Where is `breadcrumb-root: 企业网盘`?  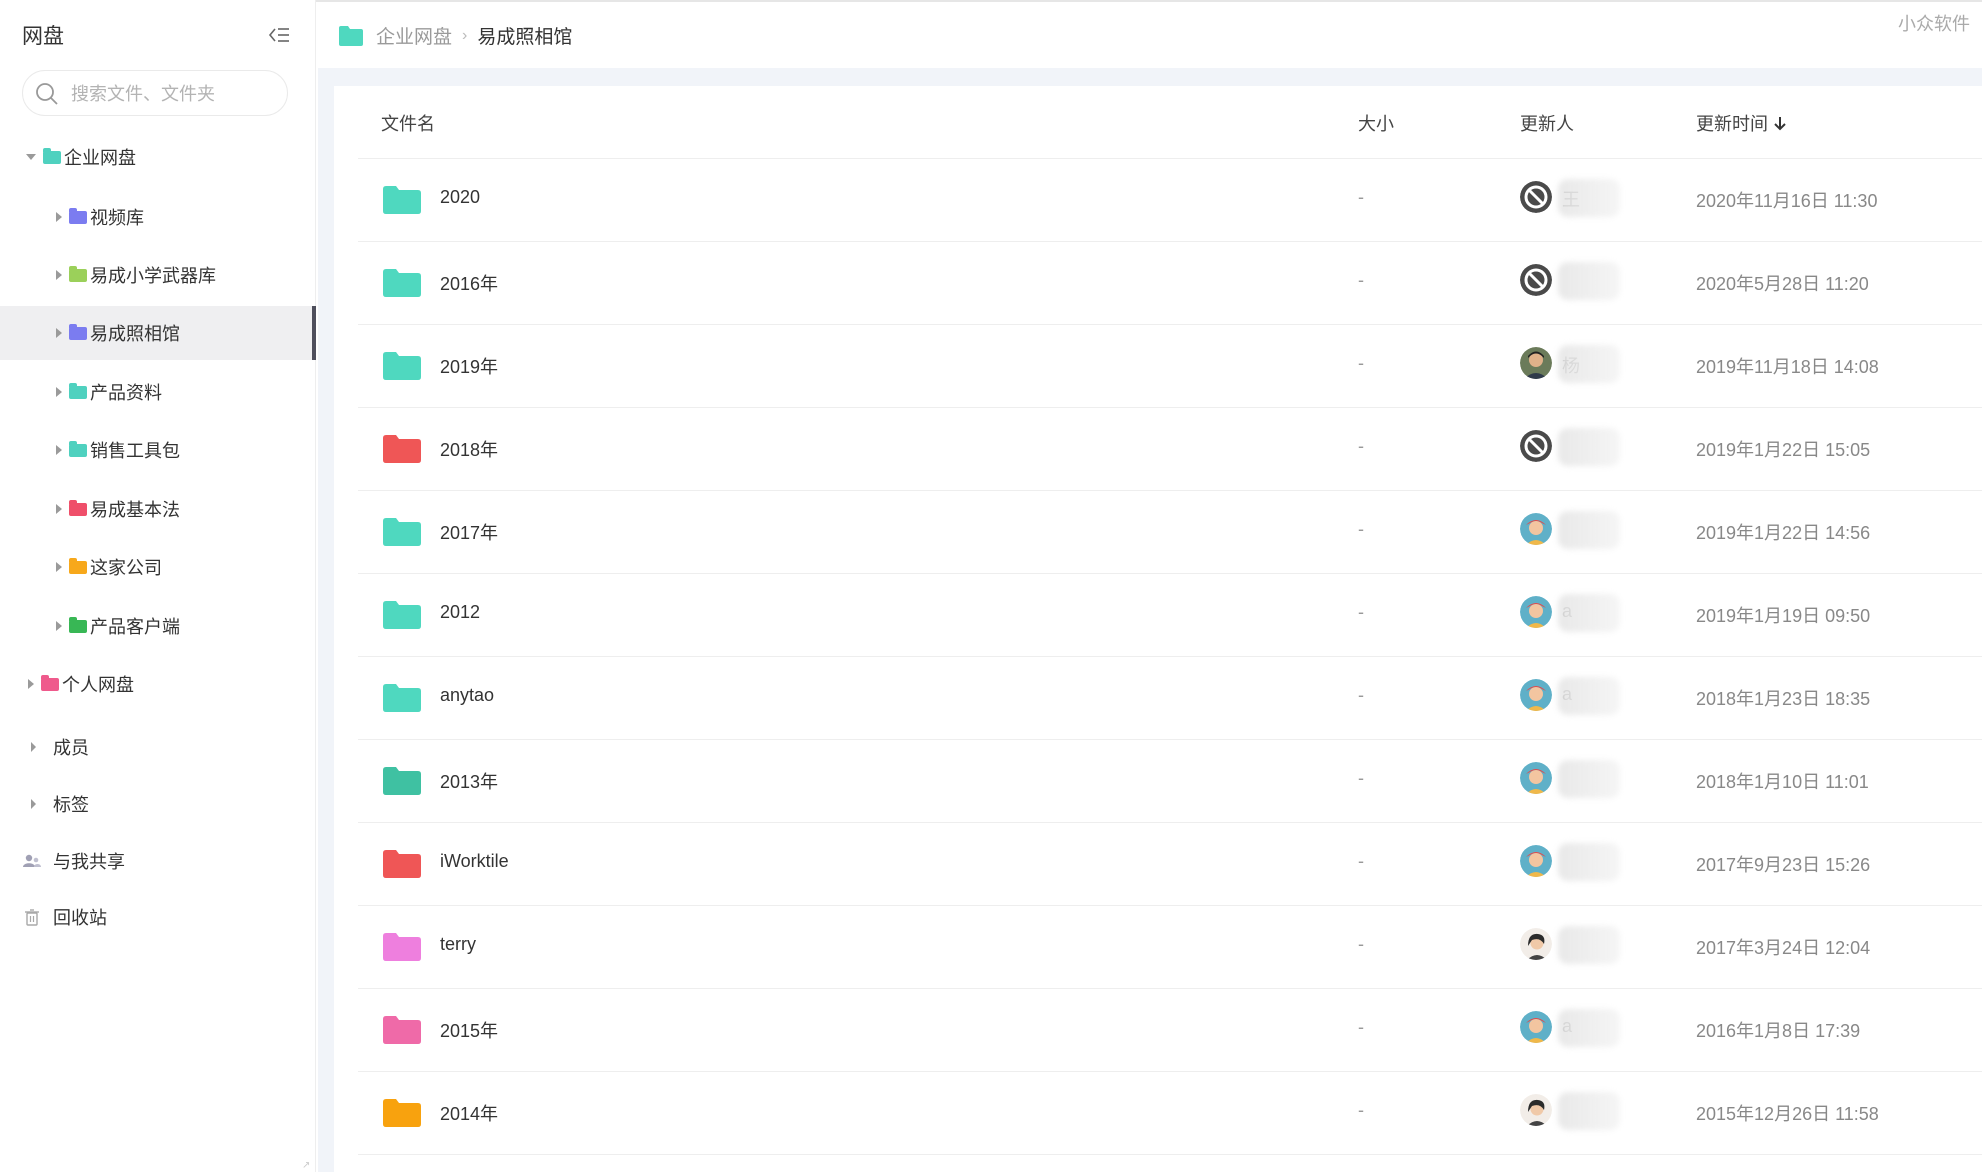
breadcrumb-root: 企业网盘 is located at coordinates (414, 35).